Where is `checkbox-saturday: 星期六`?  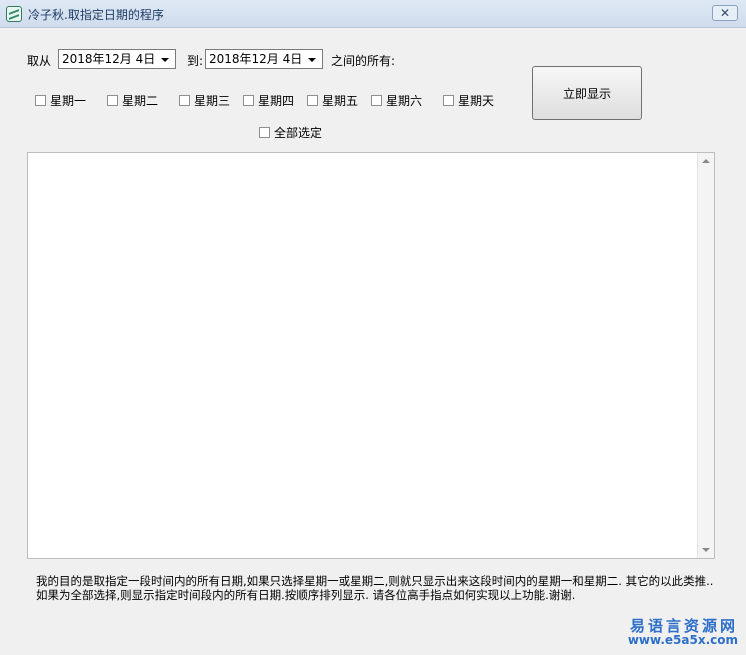 checkbox-saturday: 星期六 is located at coordinates (396, 100).